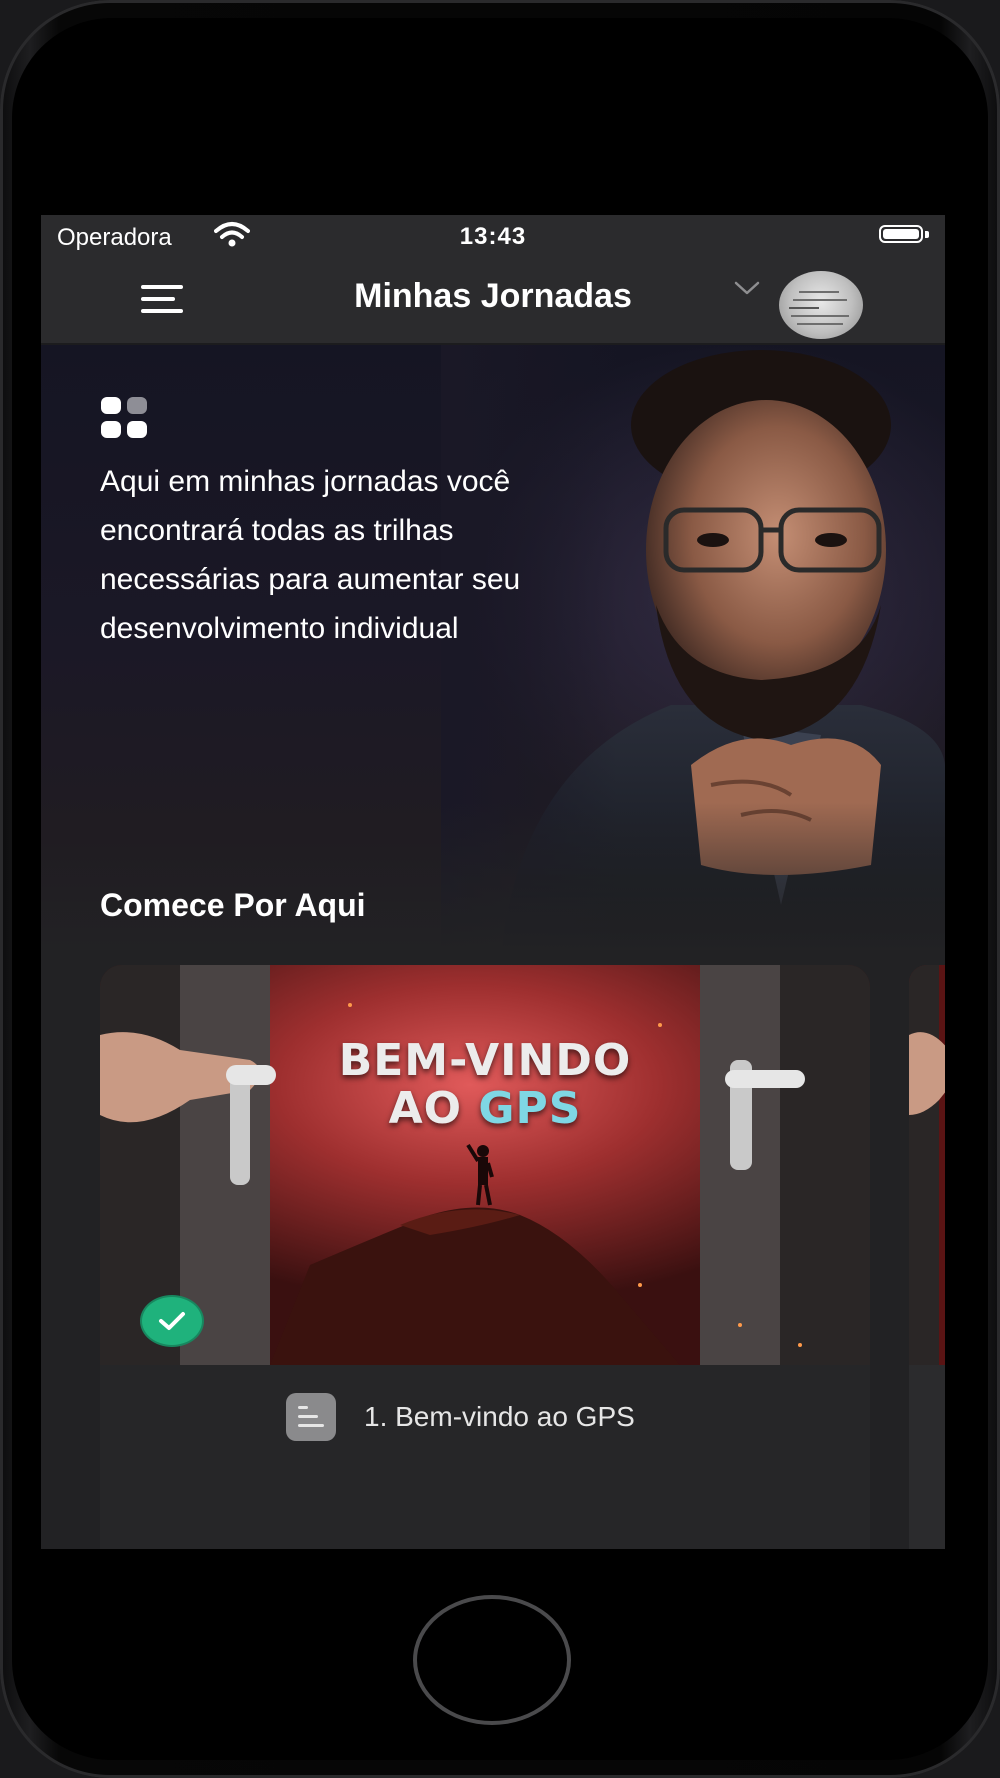 Image resolution: width=1000 pixels, height=1778 pixels. What do you see at coordinates (821, 305) in the screenshot?
I see `avatar` at bounding box center [821, 305].